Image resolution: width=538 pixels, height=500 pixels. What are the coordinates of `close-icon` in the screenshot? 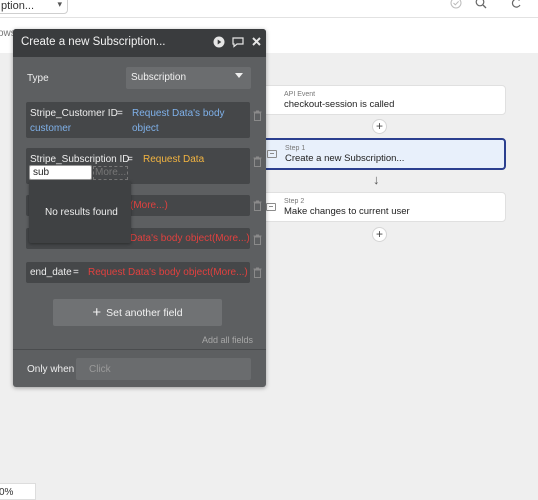 It's located at (257, 42).